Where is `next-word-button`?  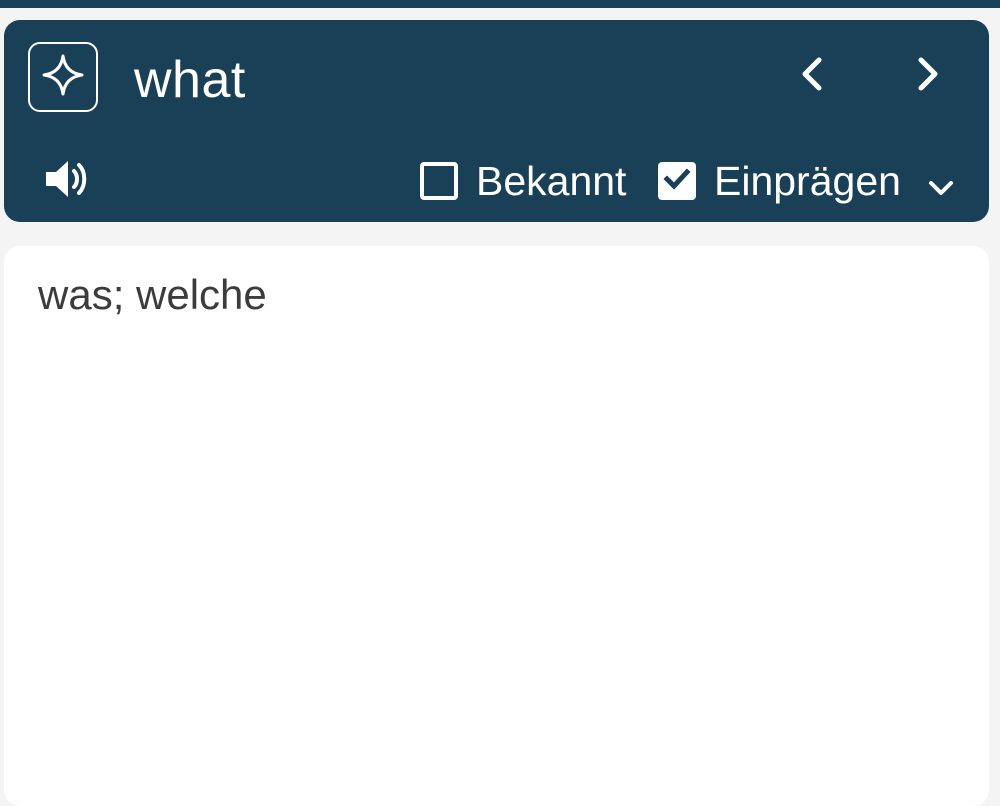 next-word-button is located at coordinates (928, 76).